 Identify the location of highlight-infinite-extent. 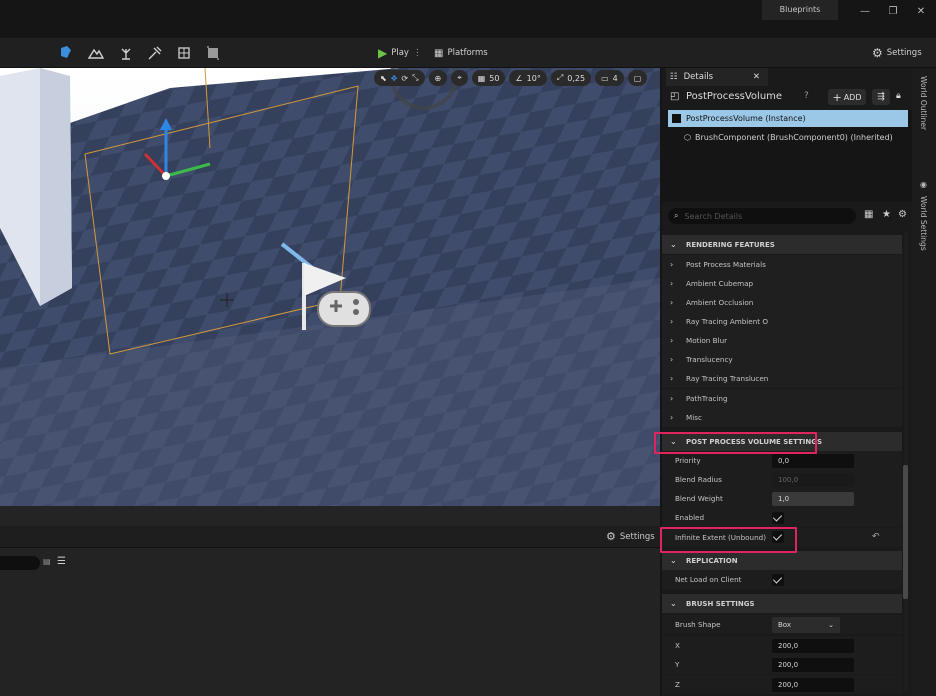
(728, 540).